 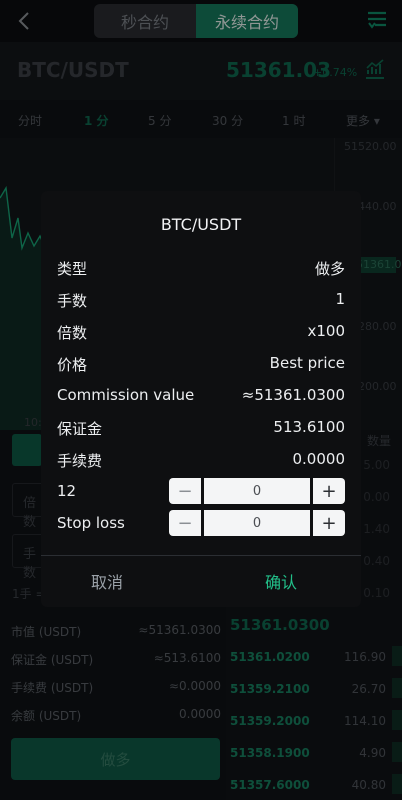 What do you see at coordinates (201, 332) in the screenshot?
I see `dialog-row-multiplier: 倍数 x100` at bounding box center [201, 332].